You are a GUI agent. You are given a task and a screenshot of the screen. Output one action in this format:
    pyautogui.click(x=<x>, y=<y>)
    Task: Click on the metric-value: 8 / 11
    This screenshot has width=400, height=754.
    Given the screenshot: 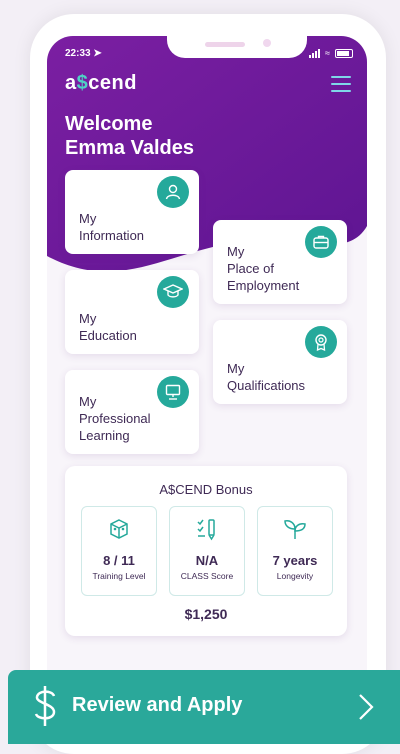 What is the action you would take?
    pyautogui.click(x=119, y=560)
    